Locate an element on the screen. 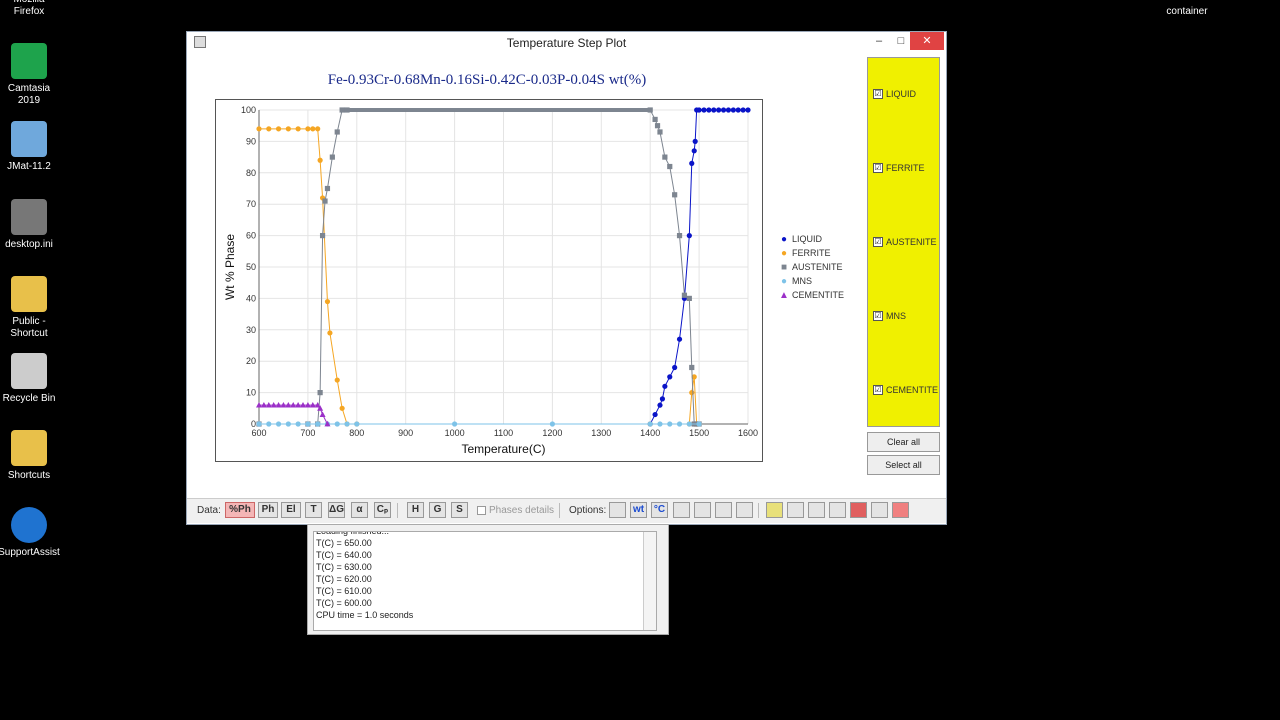 The image size is (1280, 720). enthalpy-button: H is located at coordinates (415, 510).